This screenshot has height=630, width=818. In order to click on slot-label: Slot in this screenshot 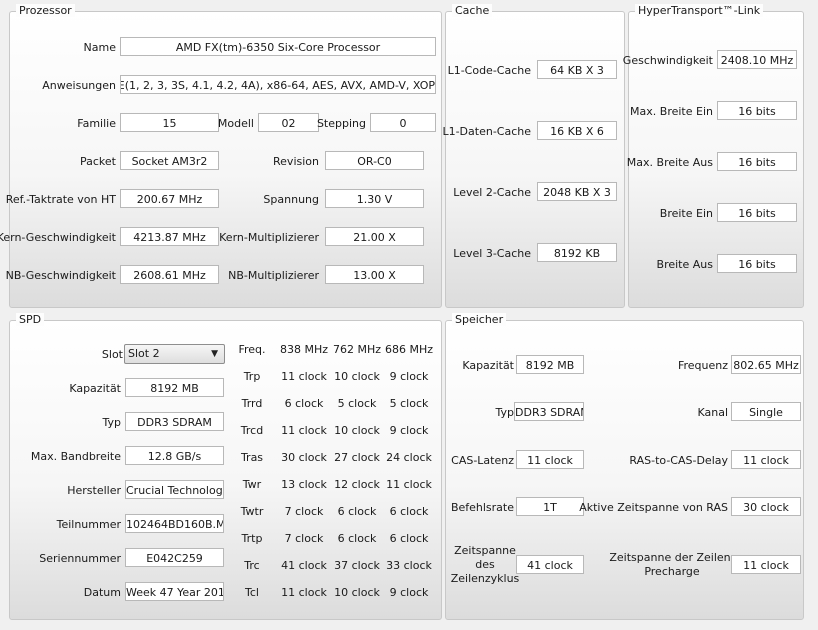, I will do `click(112, 354)`.